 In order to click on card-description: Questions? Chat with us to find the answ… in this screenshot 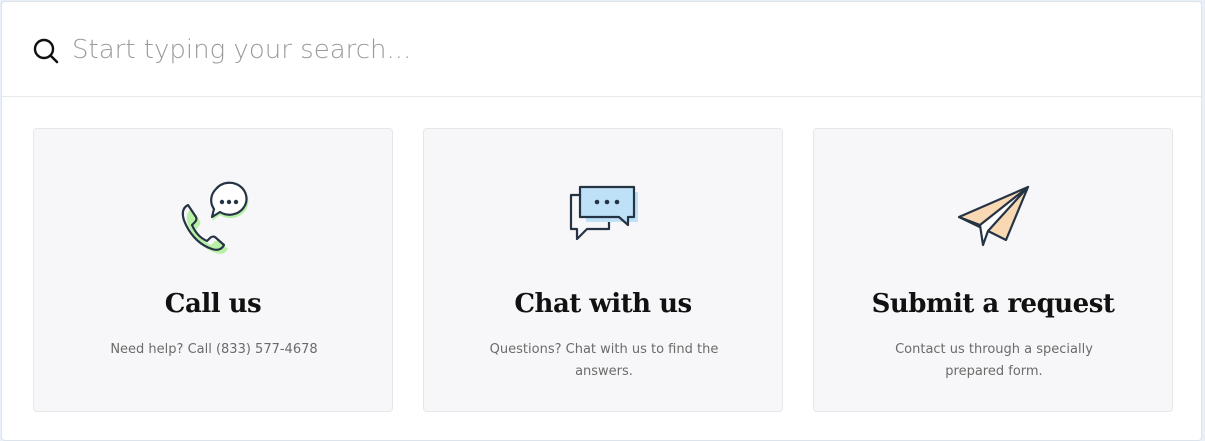, I will do `click(604, 360)`.